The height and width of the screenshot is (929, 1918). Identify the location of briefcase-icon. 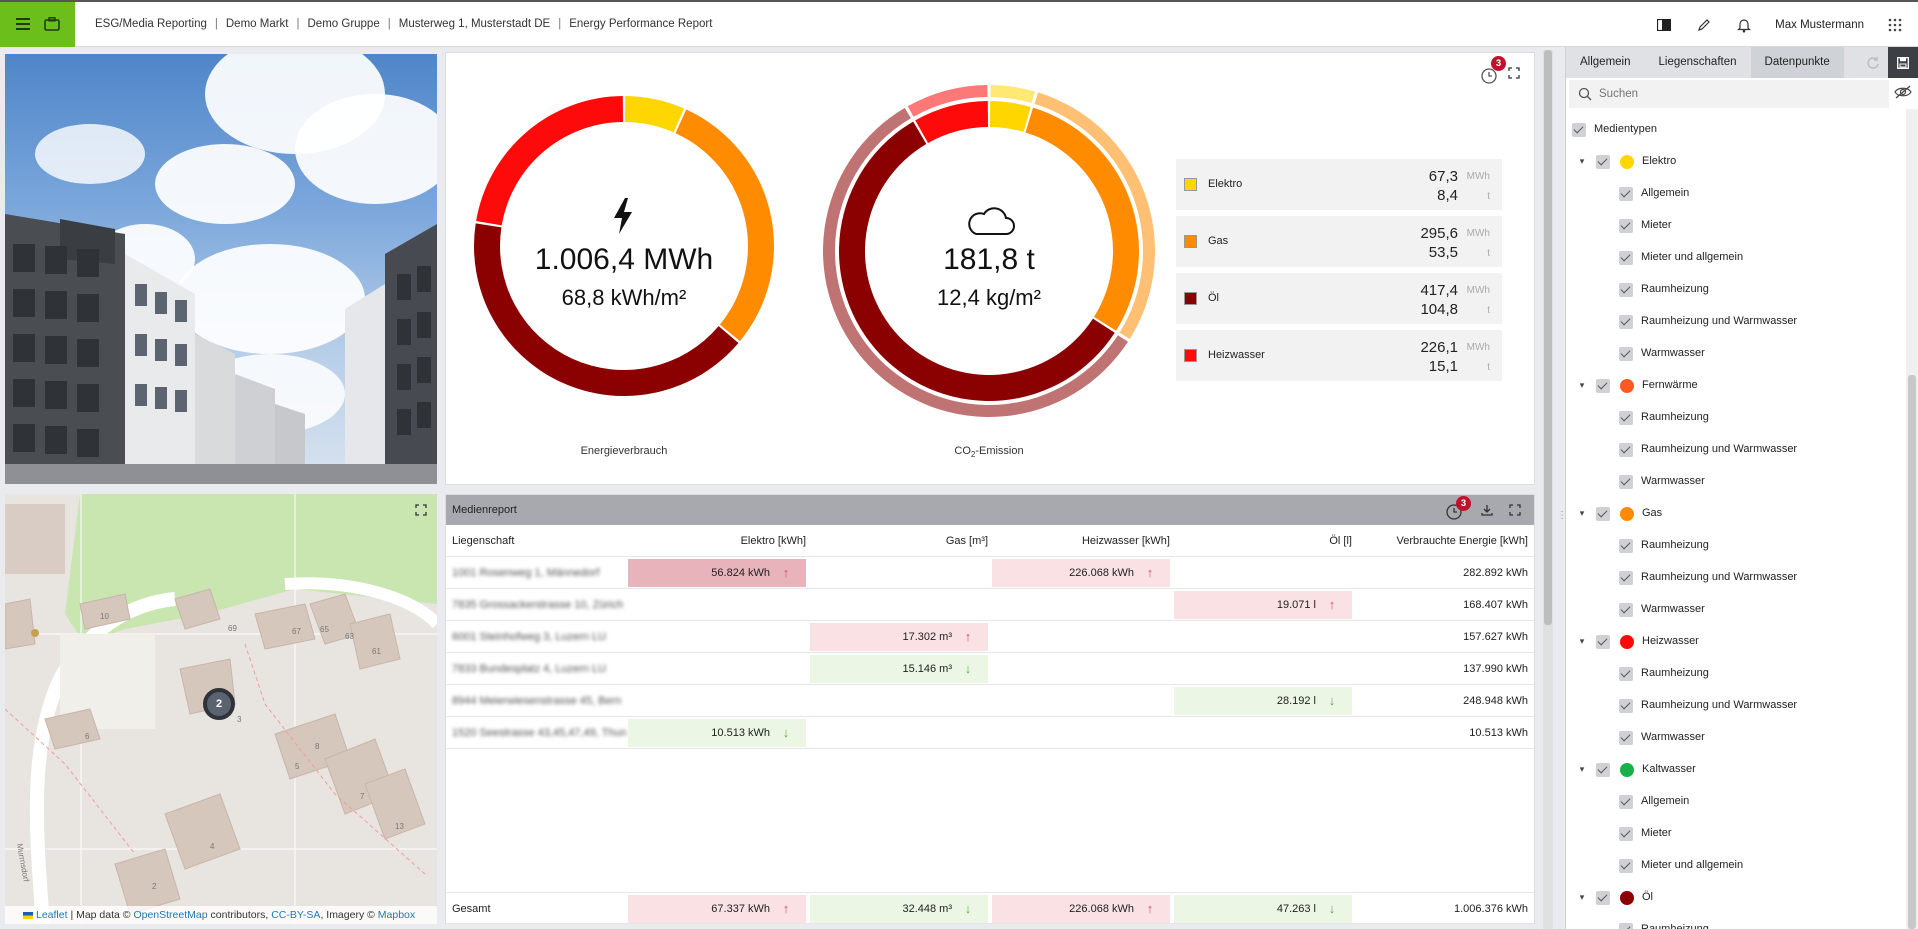
(52, 24).